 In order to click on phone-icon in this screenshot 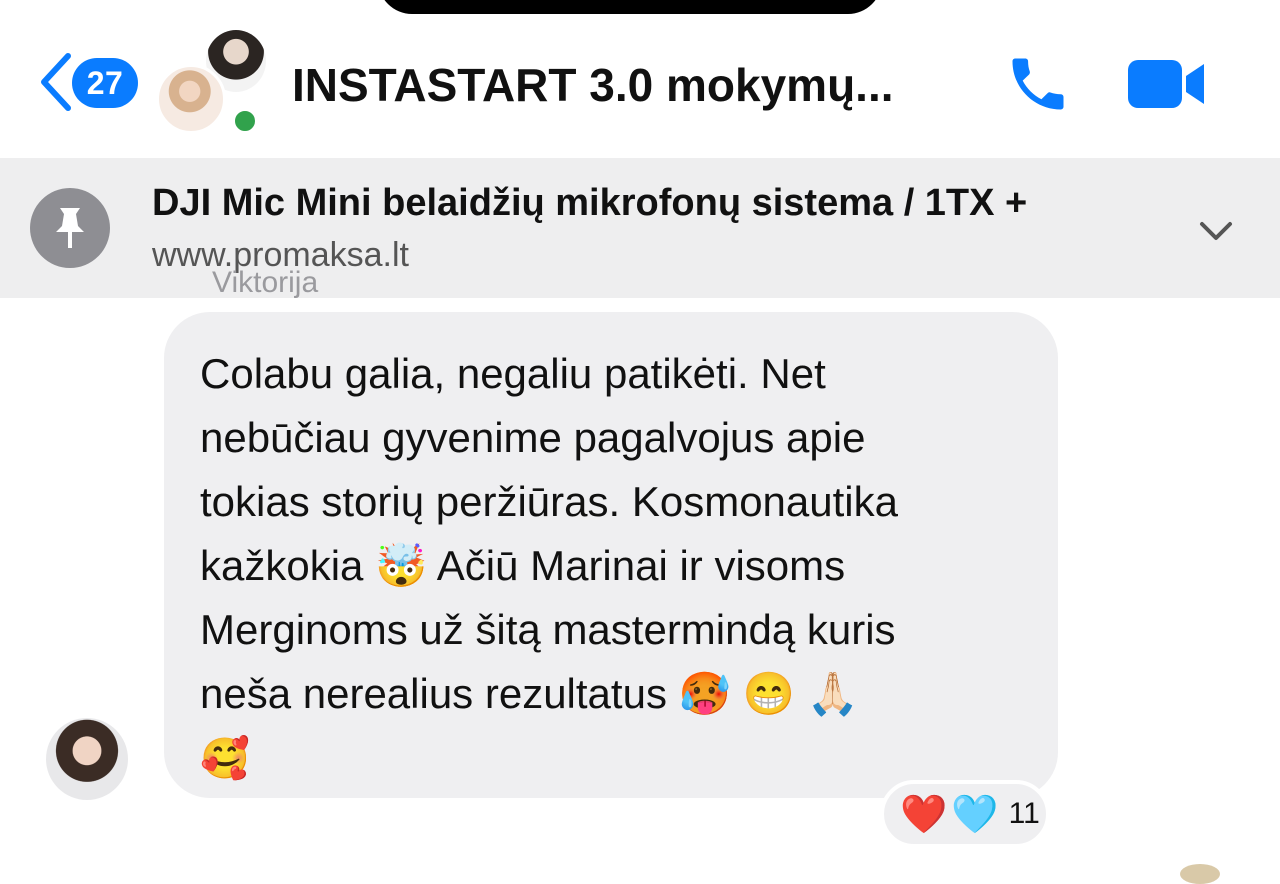, I will do `click(1038, 84)`.